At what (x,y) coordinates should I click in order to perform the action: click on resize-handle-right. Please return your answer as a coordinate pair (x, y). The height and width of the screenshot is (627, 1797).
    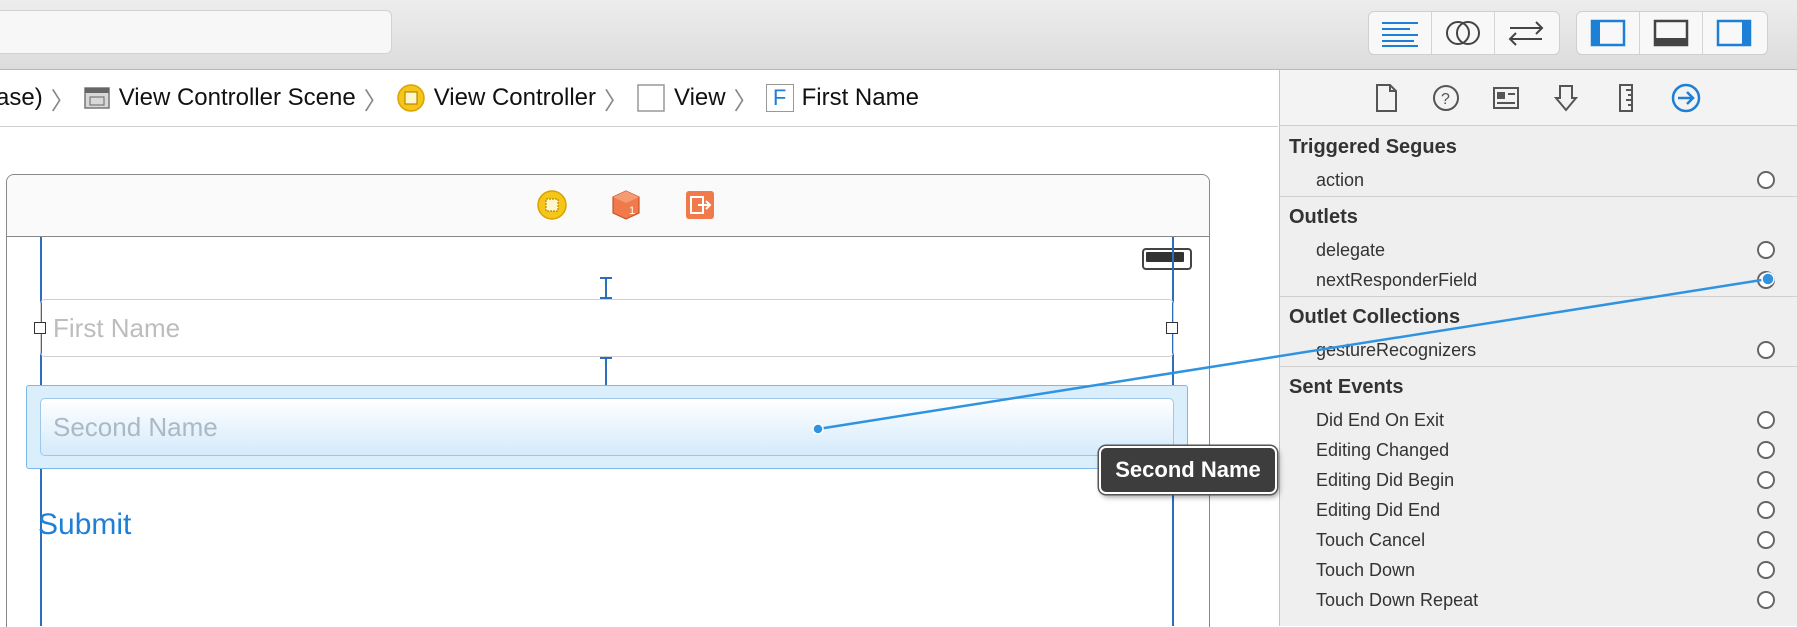
    Looking at the image, I should click on (1172, 328).